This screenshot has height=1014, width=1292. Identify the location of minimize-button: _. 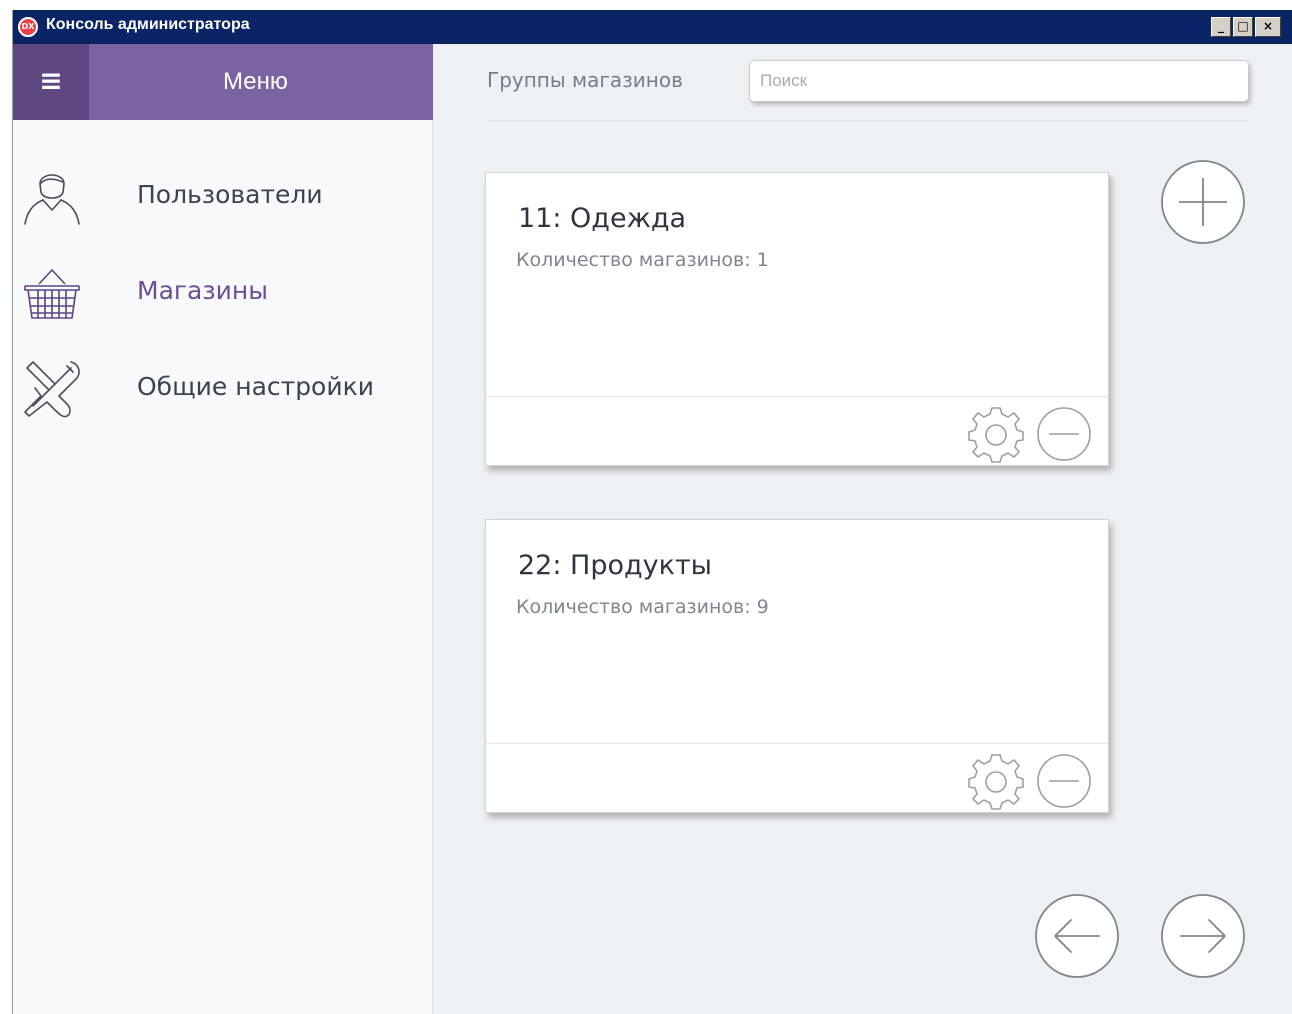
(1221, 27).